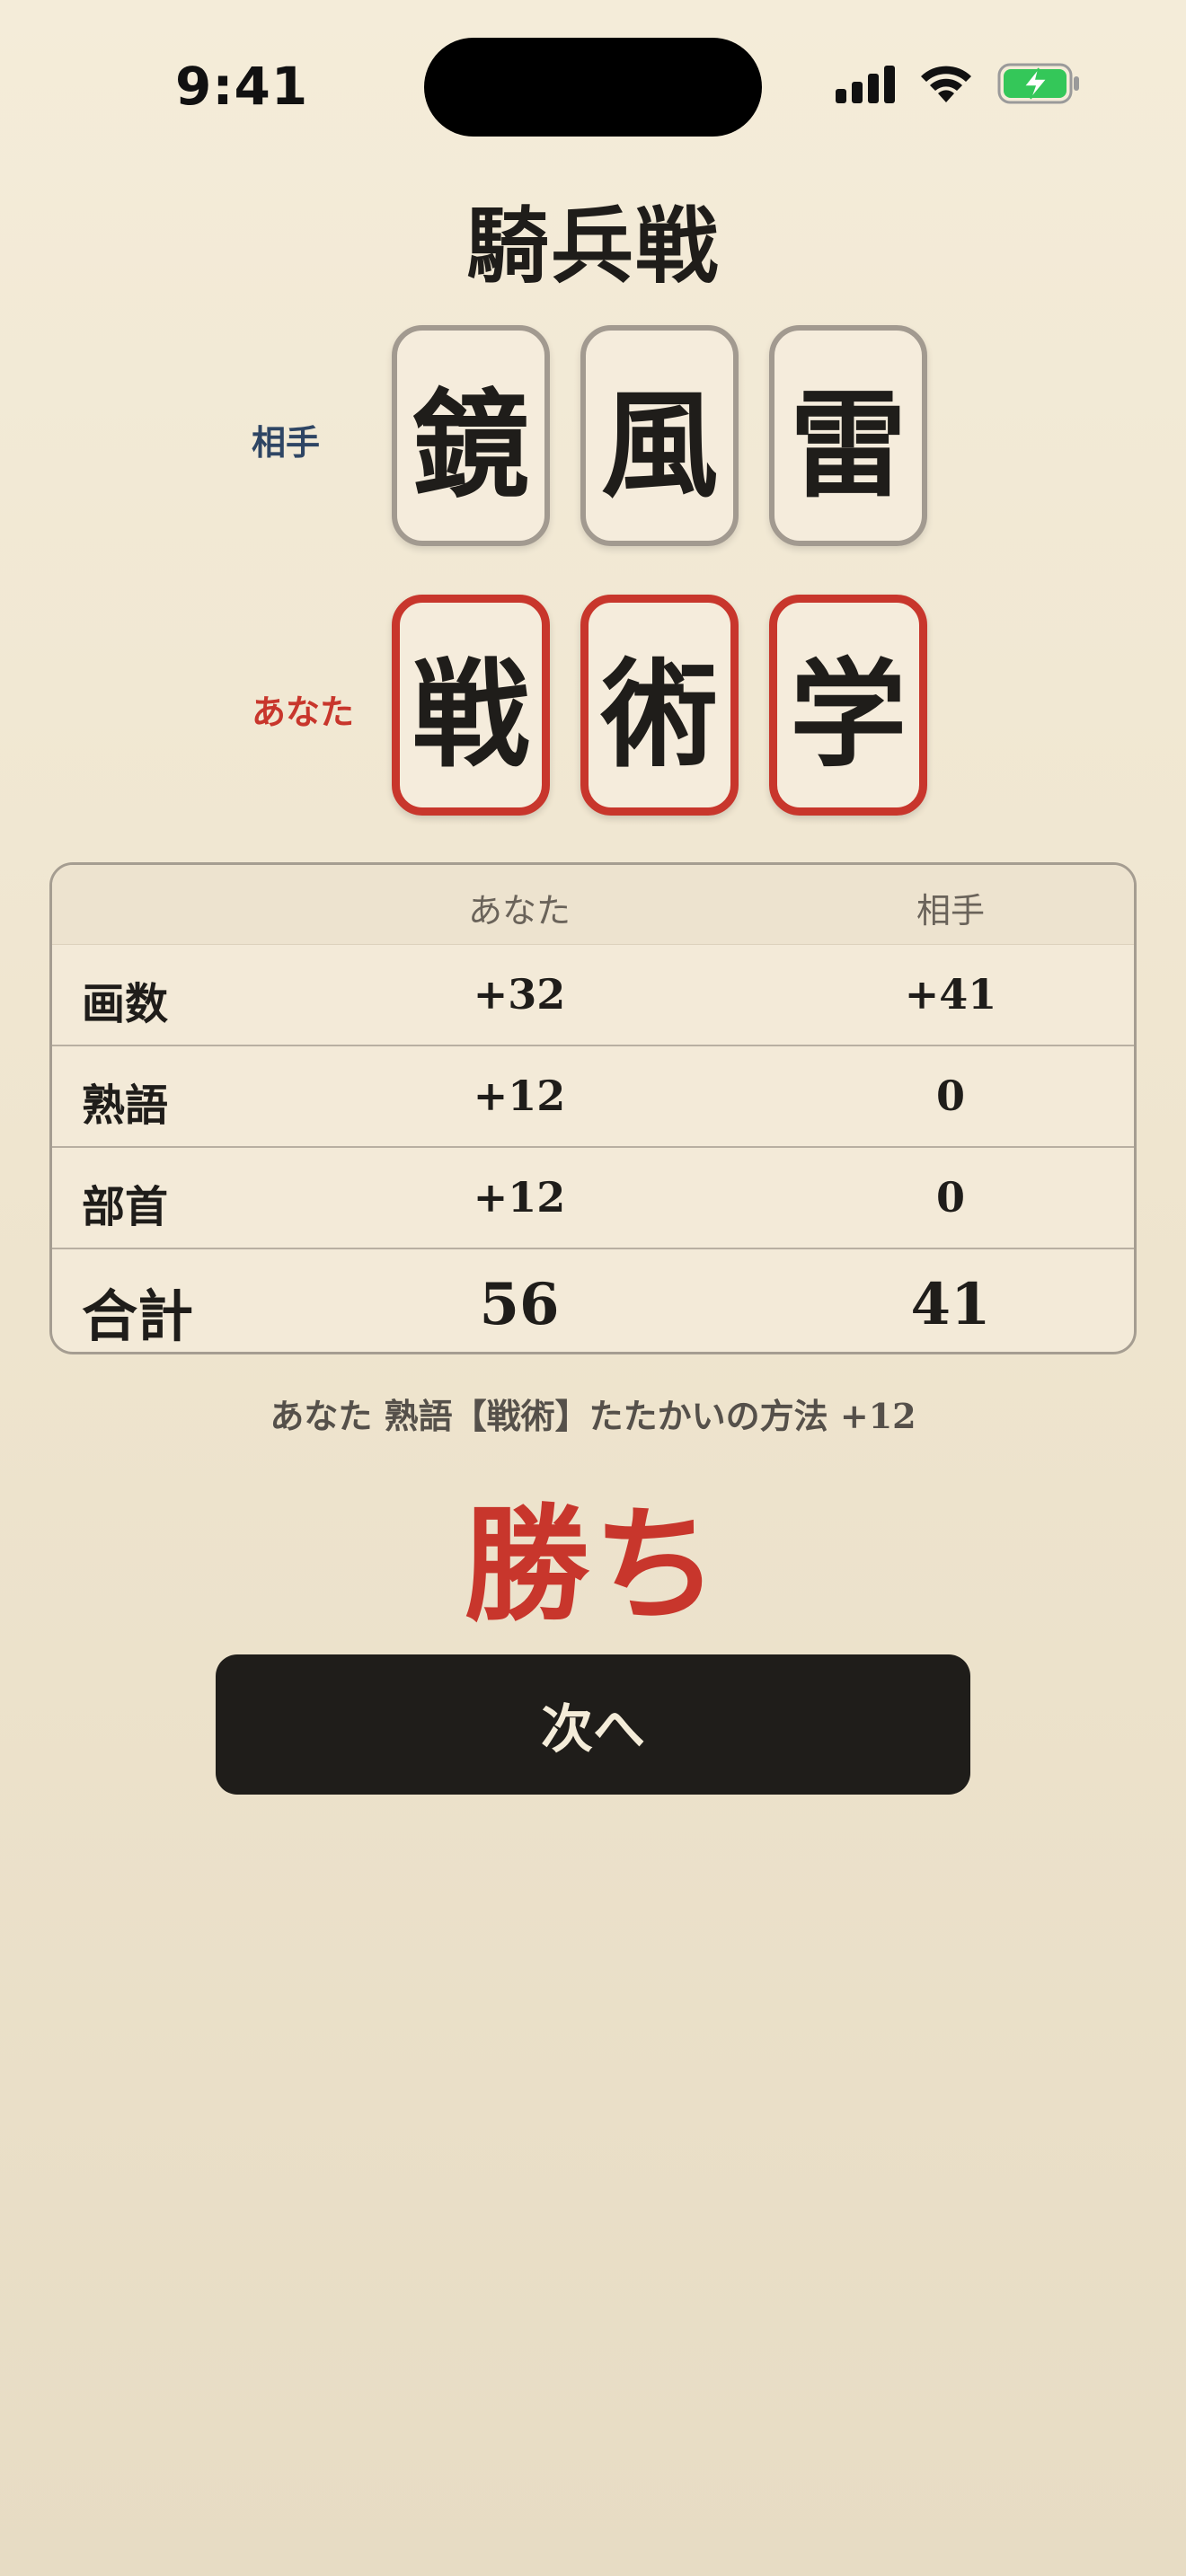 Image resolution: width=1186 pixels, height=2576 pixels. What do you see at coordinates (125, 1004) in the screenshot?
I see `row-label: 画数` at bounding box center [125, 1004].